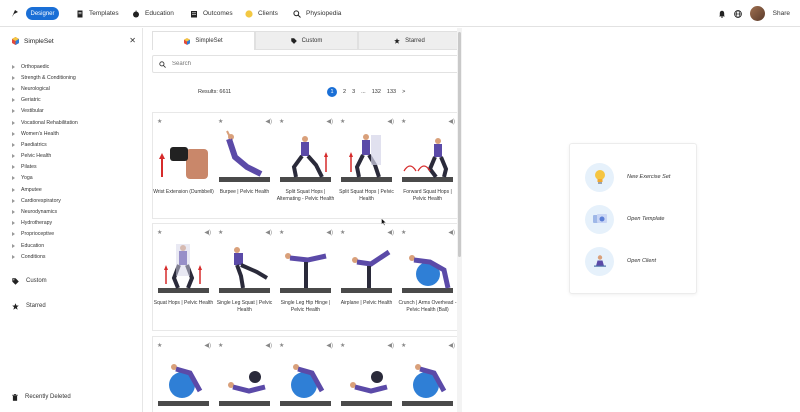  Describe the element at coordinates (312, 64) in the screenshot. I see `search-input` at that location.